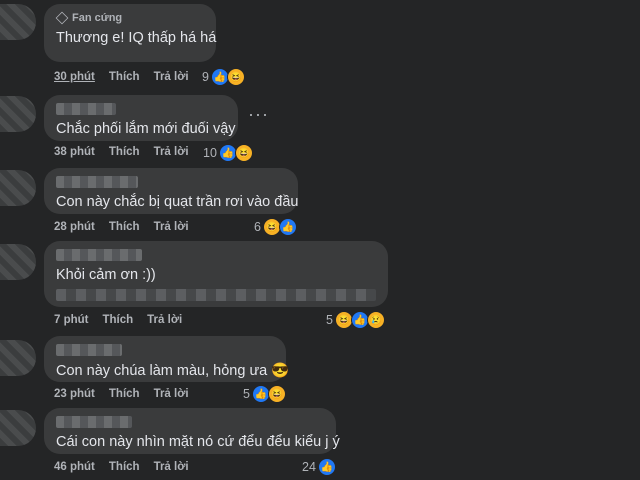  Describe the element at coordinates (62, 18) in the screenshot. I see `diamond-icon` at that location.